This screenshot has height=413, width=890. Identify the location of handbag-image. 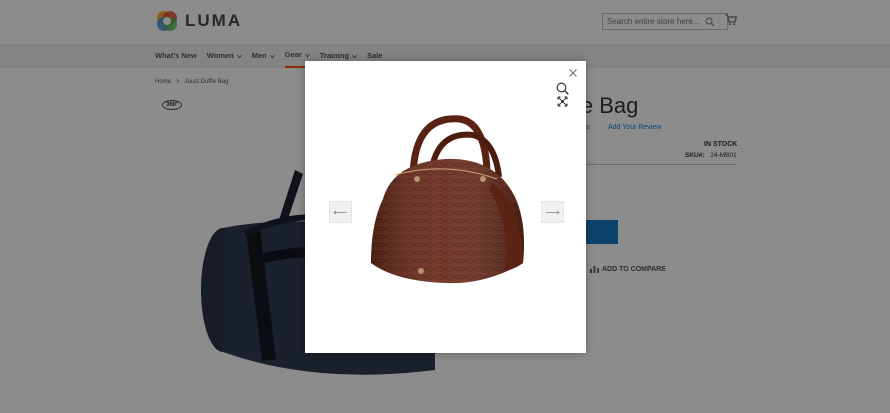
(447, 199).